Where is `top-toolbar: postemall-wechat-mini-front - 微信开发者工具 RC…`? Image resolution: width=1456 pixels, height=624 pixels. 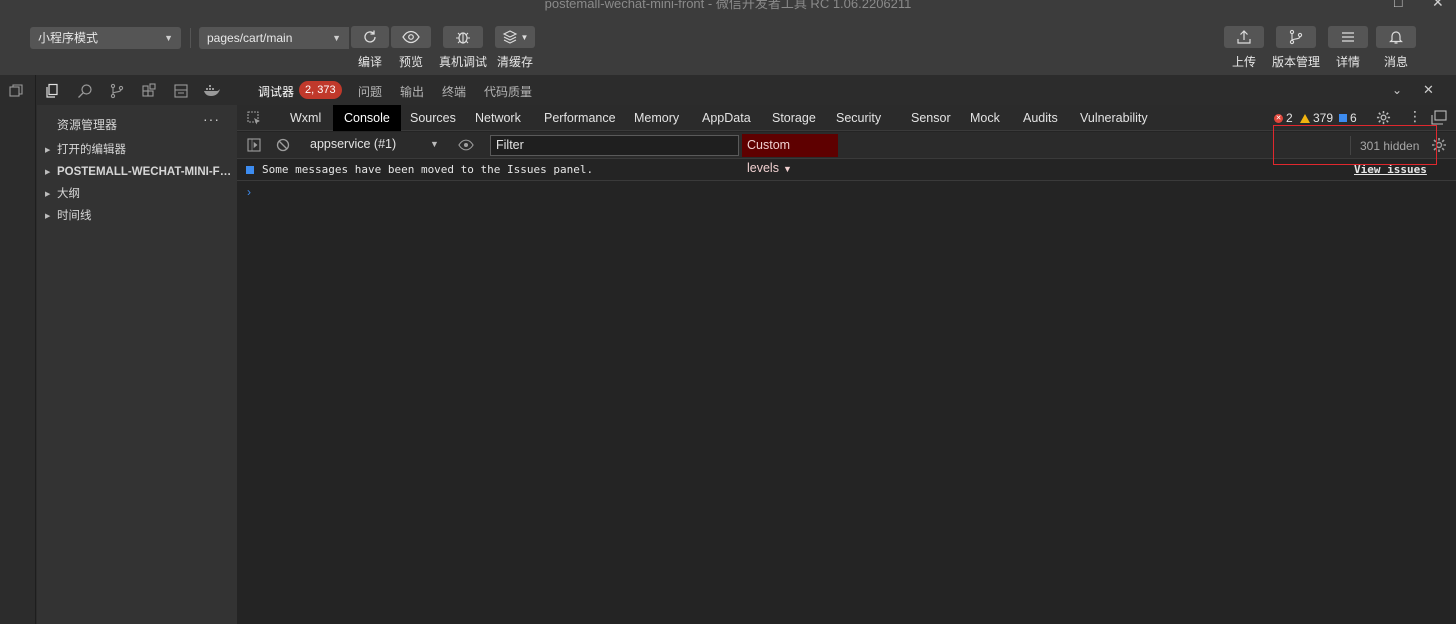
top-toolbar: postemall-wechat-mini-front - 微信开发者工具 RC… is located at coordinates (728, 37).